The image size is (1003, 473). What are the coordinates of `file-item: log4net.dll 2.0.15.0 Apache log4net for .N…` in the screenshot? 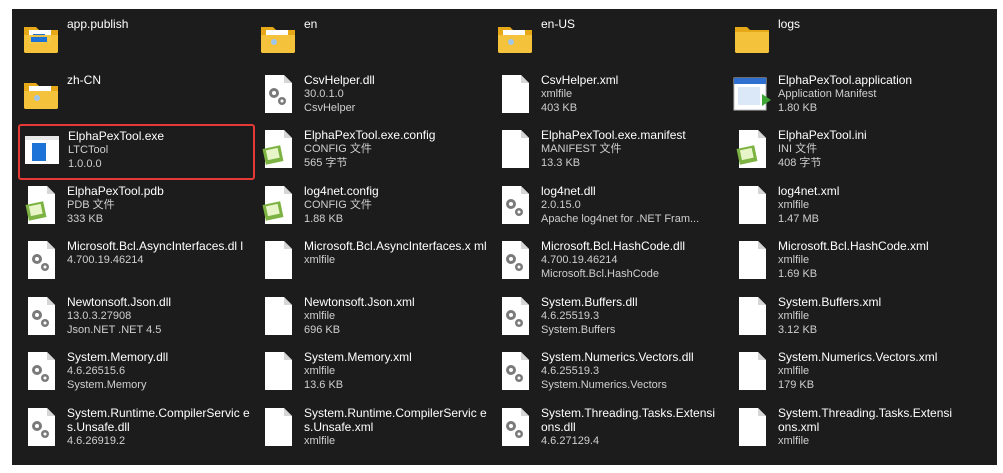 It's located at (610, 208).